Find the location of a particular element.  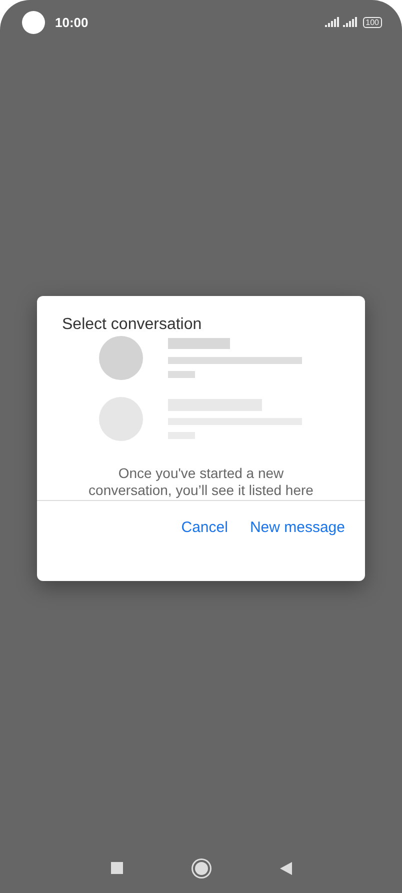

home-icon is located at coordinates (201, 868).